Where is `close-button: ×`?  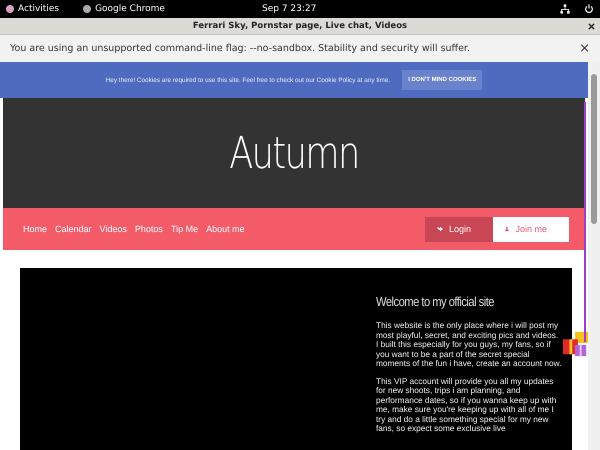 close-button: × is located at coordinates (584, 48).